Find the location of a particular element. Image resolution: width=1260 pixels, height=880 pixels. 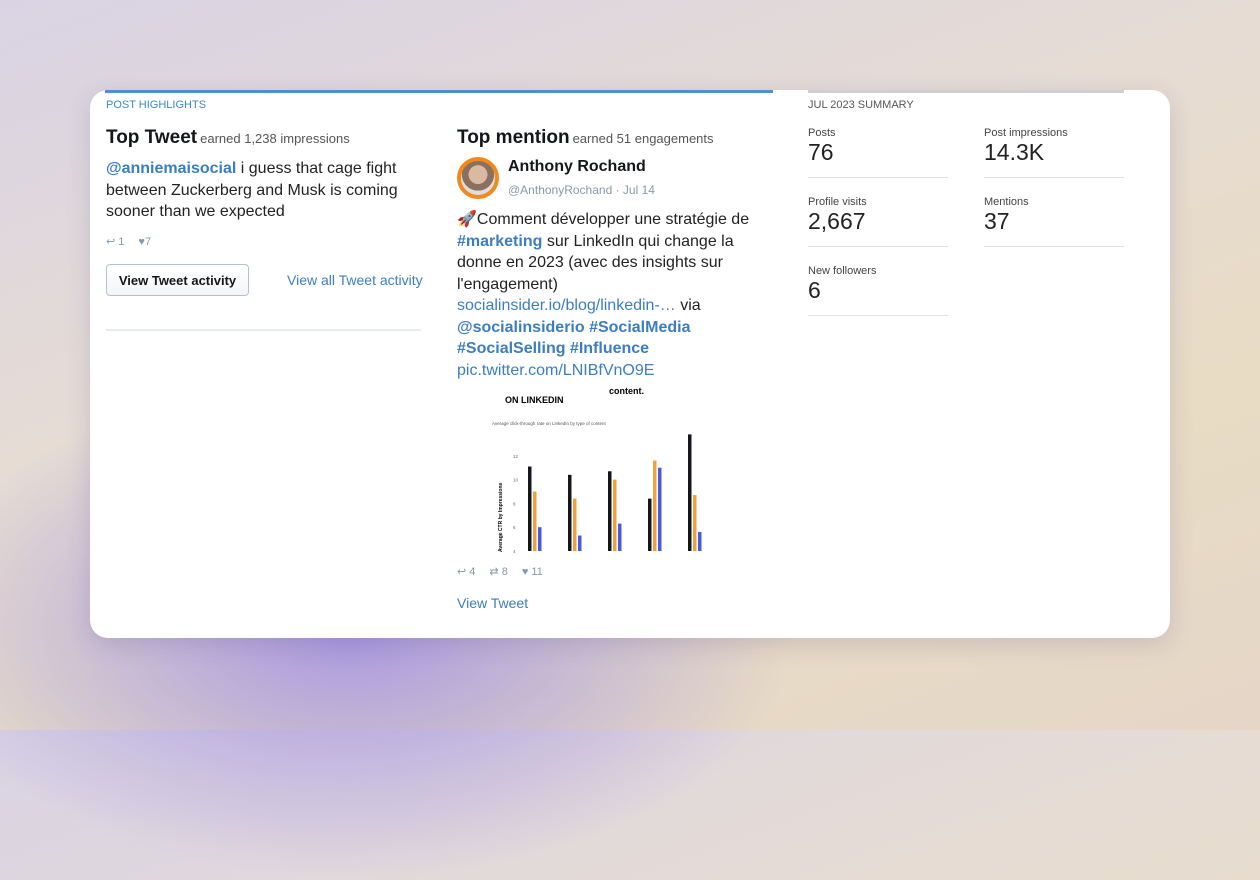

author-handle: @AnthonyRochand is located at coordinates (560, 190).